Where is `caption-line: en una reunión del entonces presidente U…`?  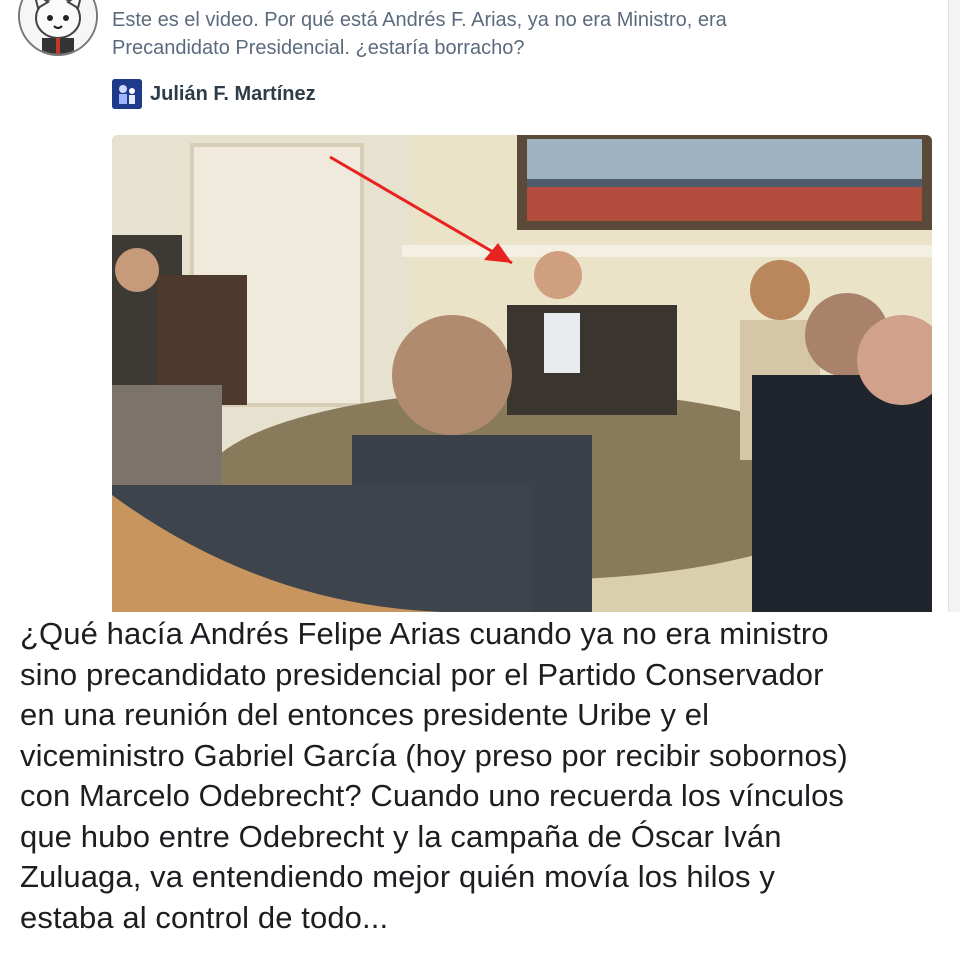
caption-line: en una reunión del entonces presidente U… is located at coordinates (365, 714).